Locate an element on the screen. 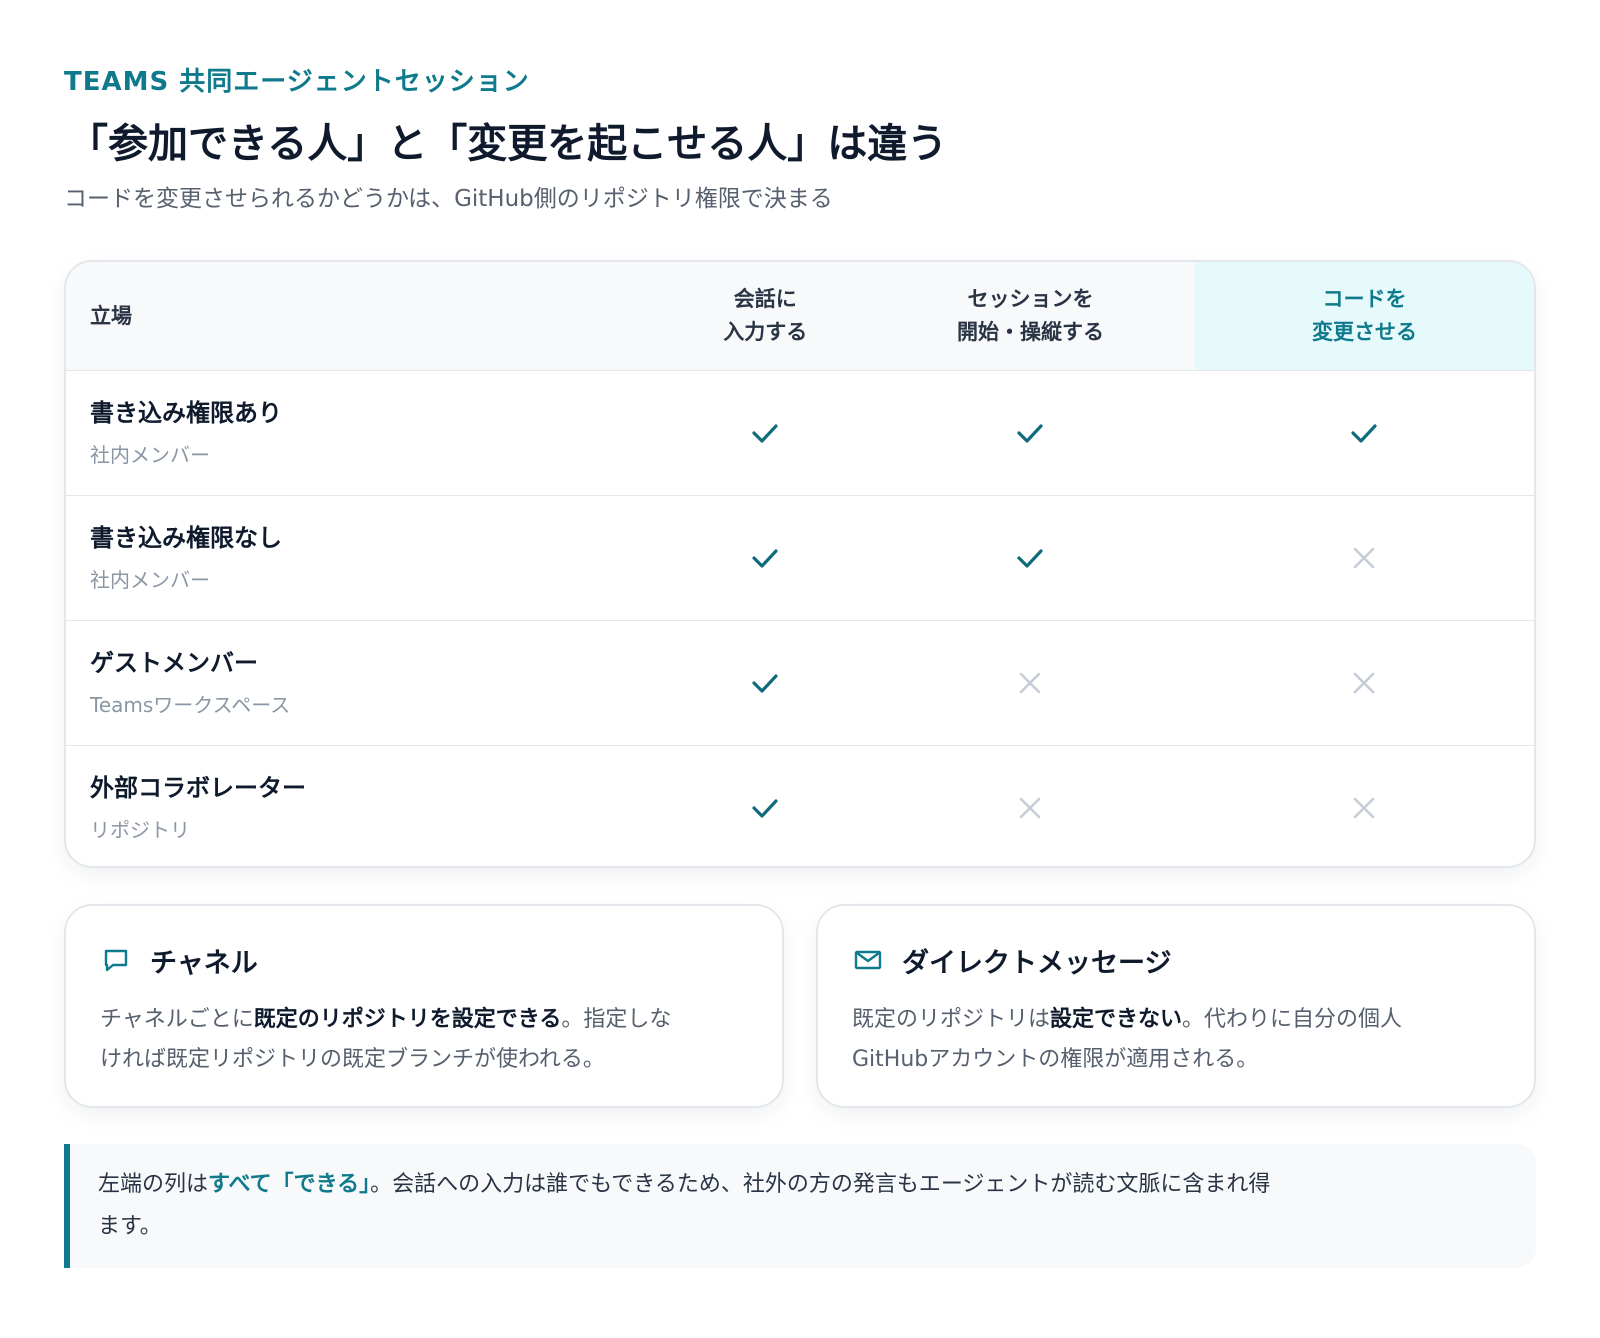 Image resolution: width=1600 pixels, height=1338 pixels. matrix-row: 外部コラボレーター リポジトリ is located at coordinates (800, 805).